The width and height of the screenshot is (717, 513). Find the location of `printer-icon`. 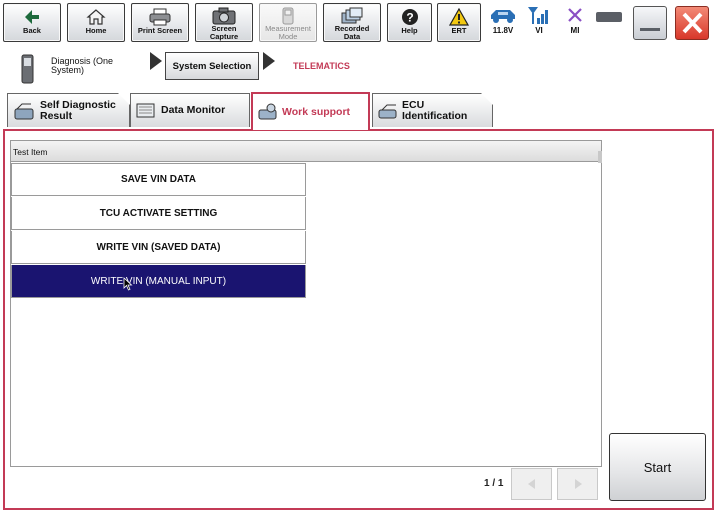

printer-icon is located at coordinates (160, 17).